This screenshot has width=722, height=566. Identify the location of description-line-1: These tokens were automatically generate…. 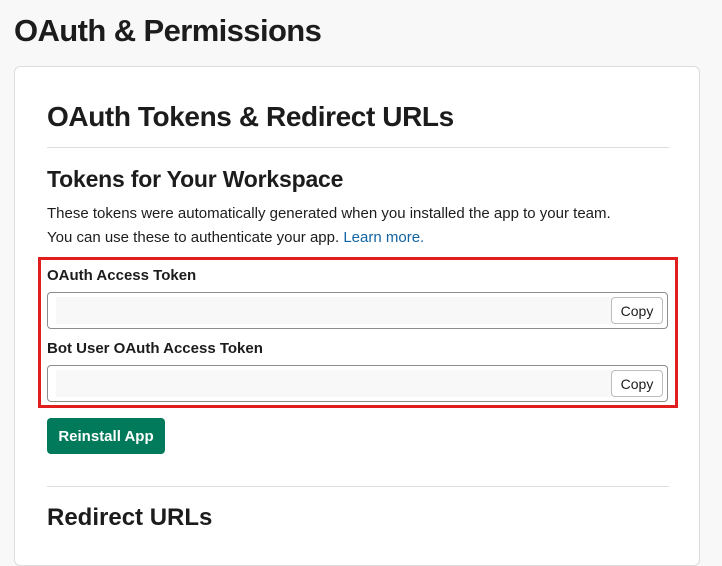
(329, 213).